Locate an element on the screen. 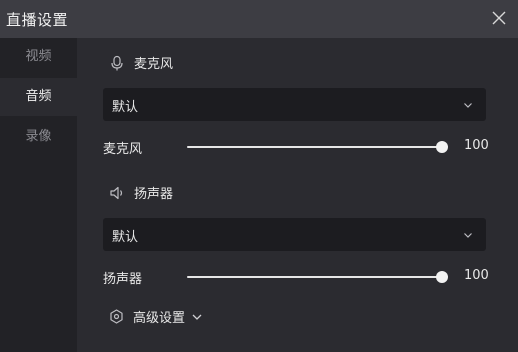 The image size is (518, 352). microphone-volume-slider is located at coordinates (317, 147).